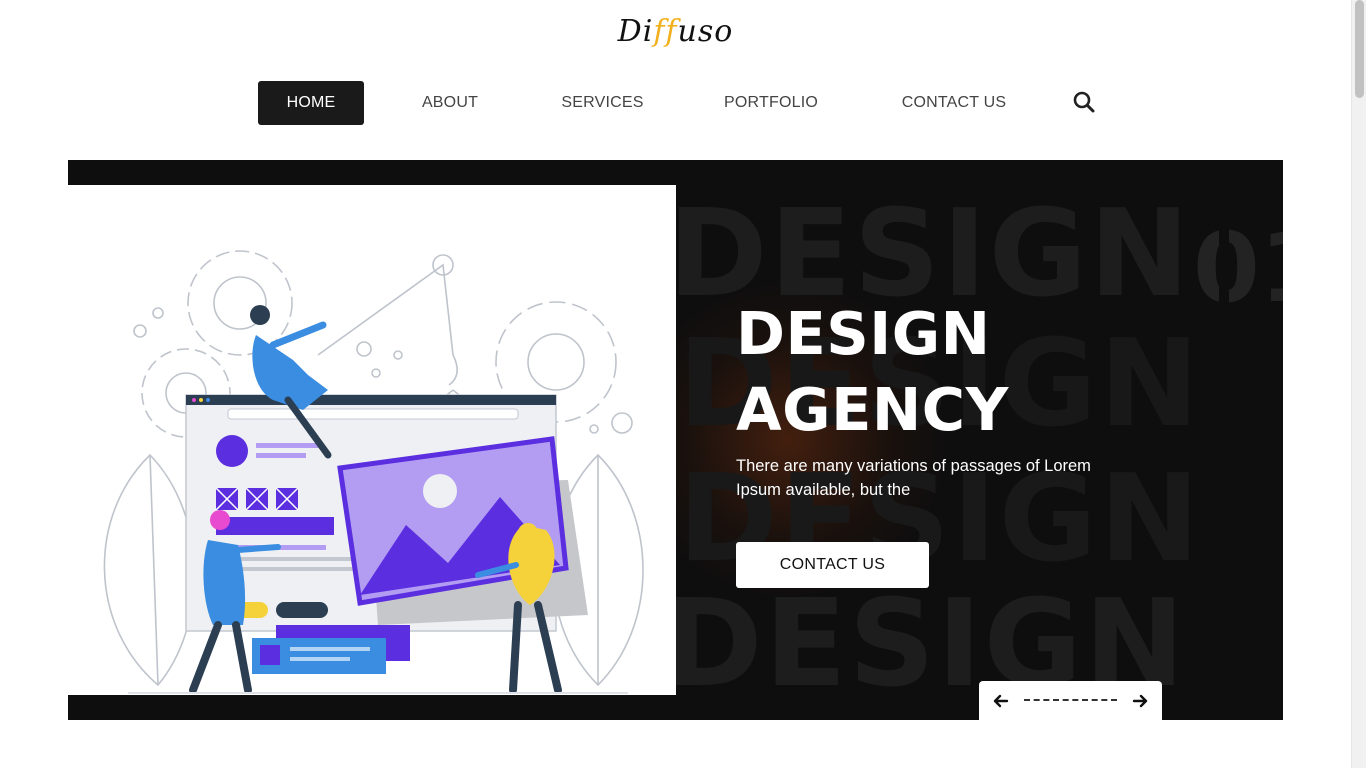 The width and height of the screenshot is (1366, 768). What do you see at coordinates (1238, 268) in the screenshot?
I see `slide-number: 01` at bounding box center [1238, 268].